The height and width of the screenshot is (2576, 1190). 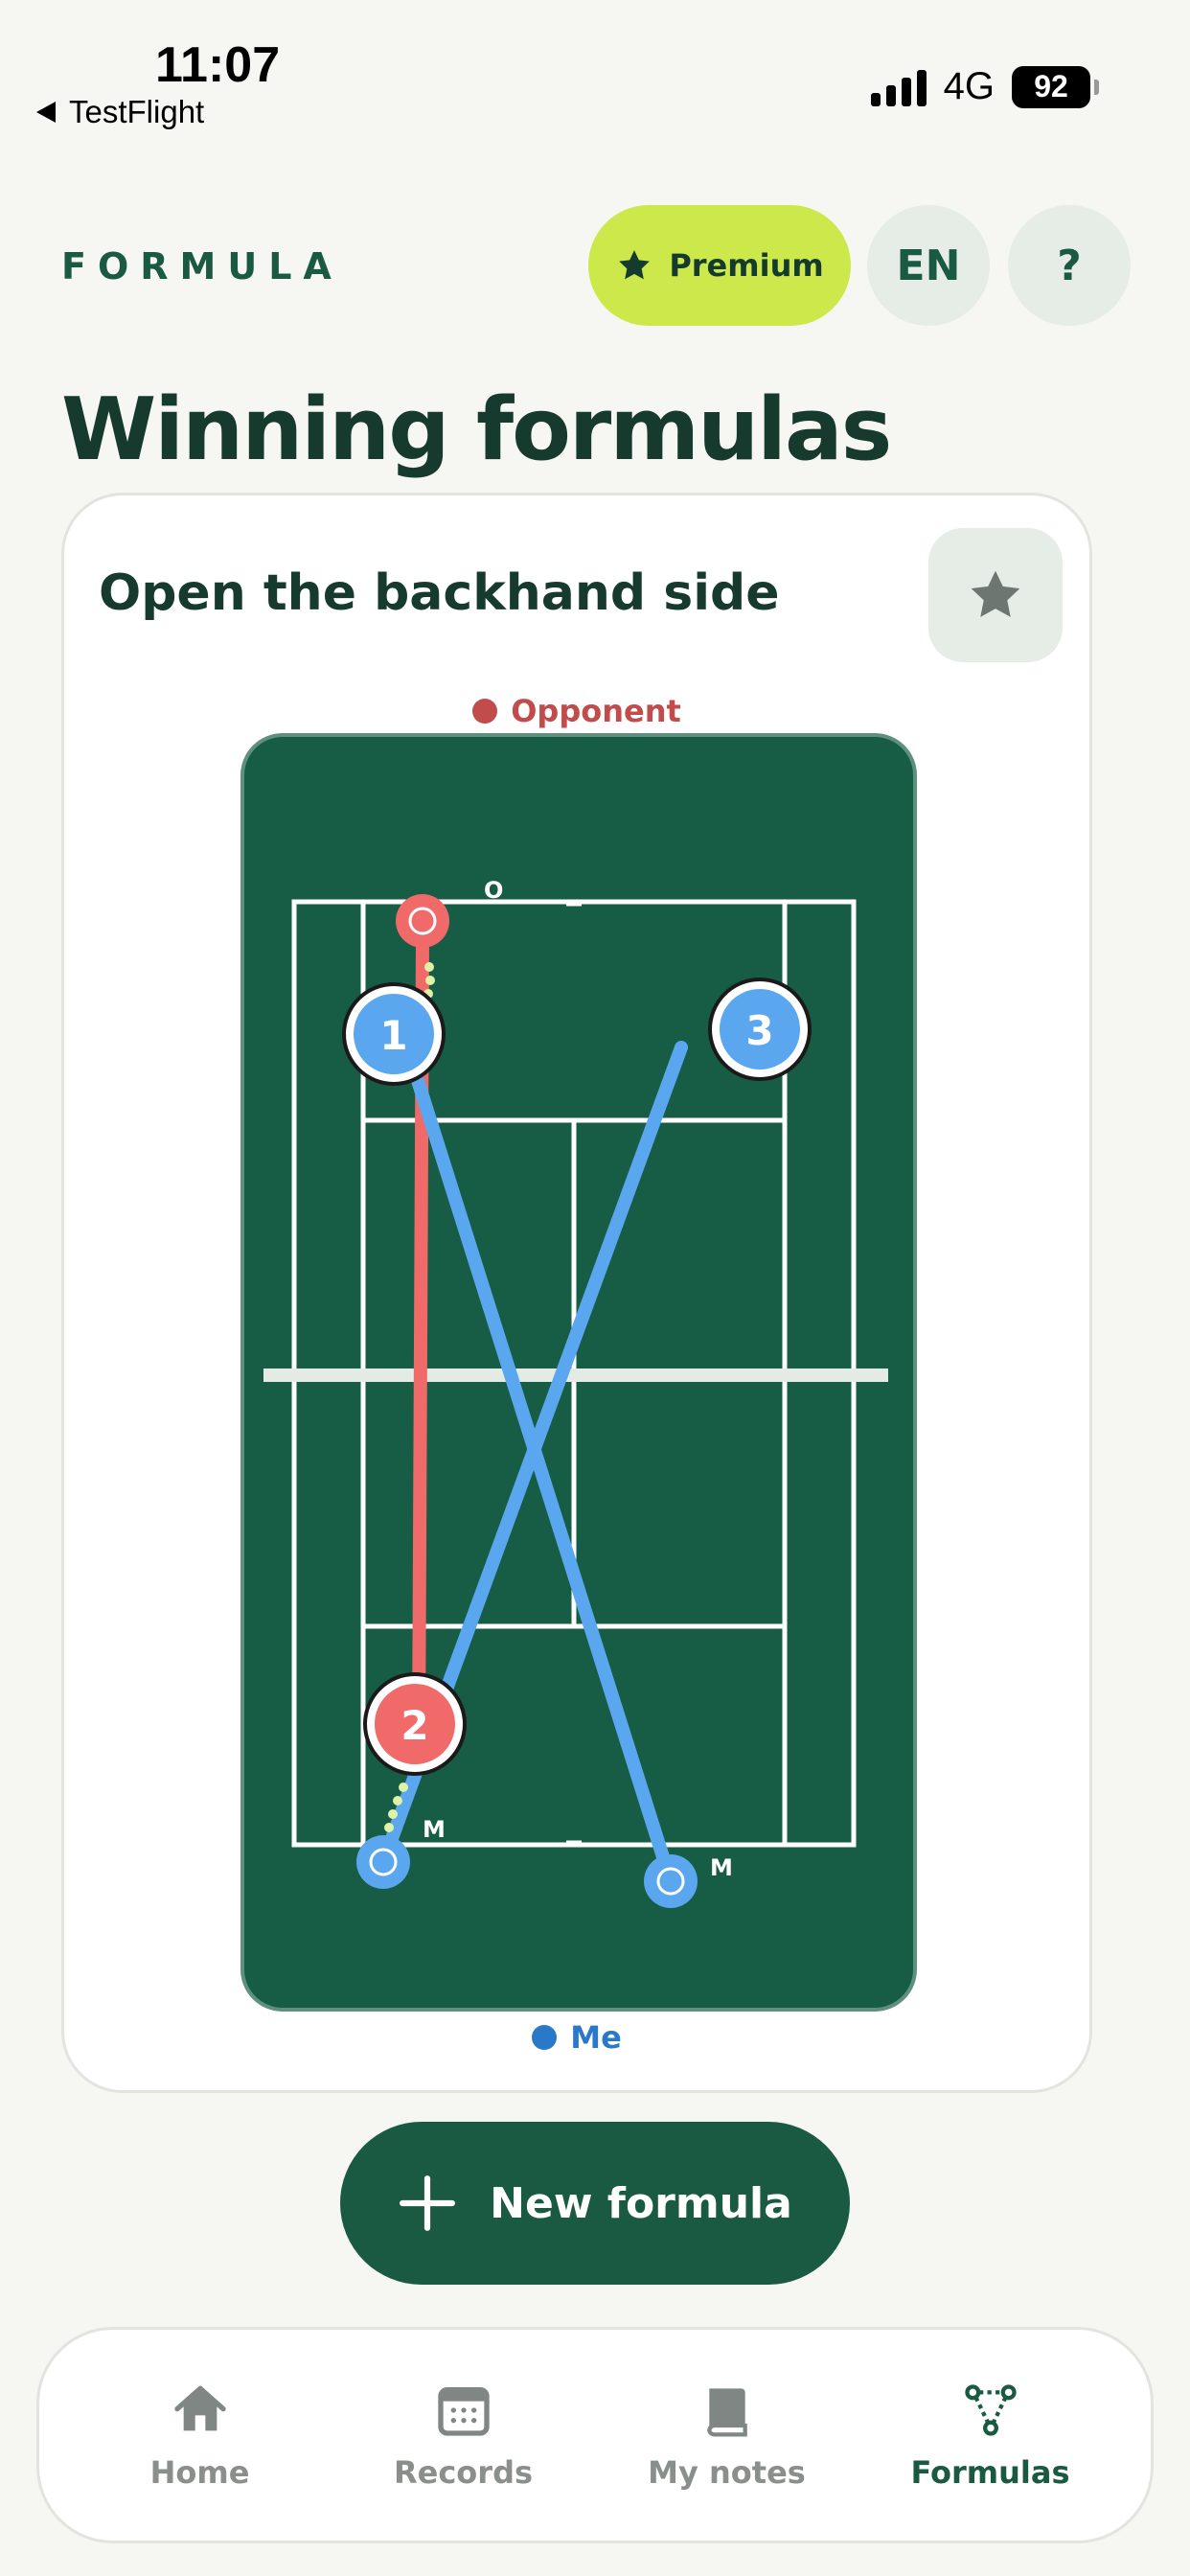 What do you see at coordinates (46, 112) in the screenshot?
I see `back-arrow-icon` at bounding box center [46, 112].